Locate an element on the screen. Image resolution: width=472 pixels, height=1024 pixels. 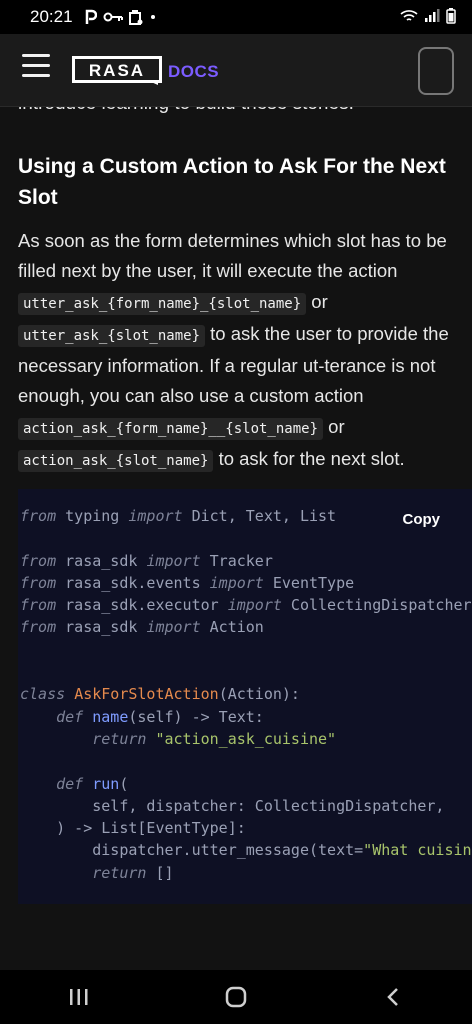
code-line: return "action_ask_cuisine" is located at coordinates (214, 738).